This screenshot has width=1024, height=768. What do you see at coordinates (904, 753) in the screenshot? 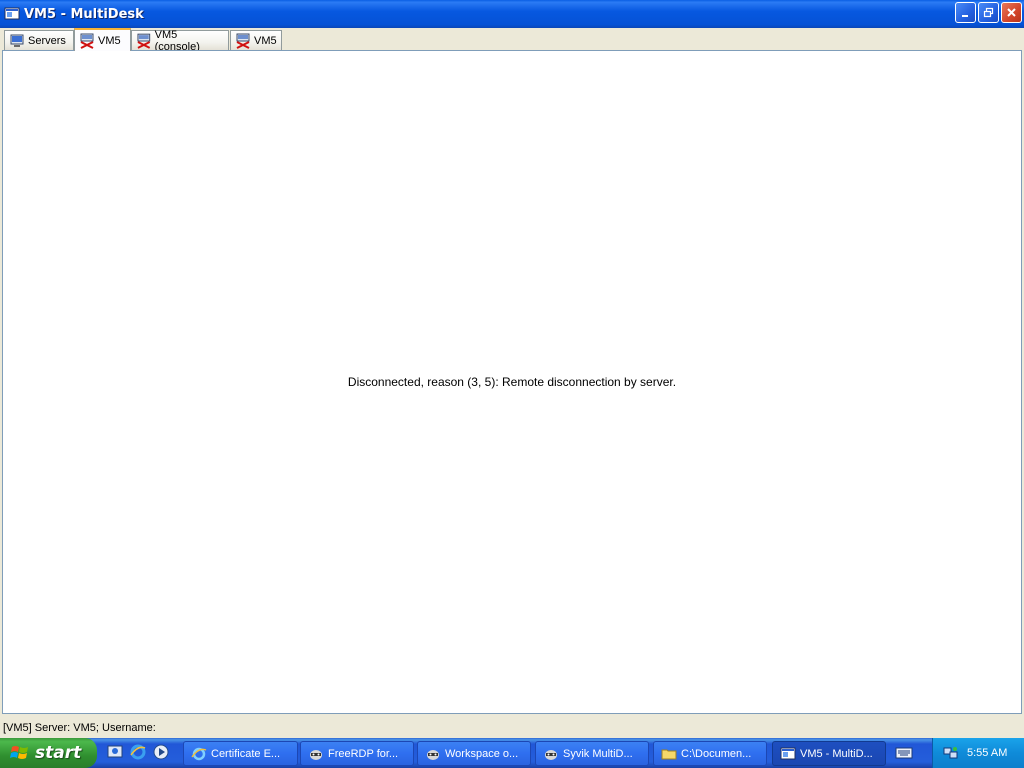
I see `keyboard-icon` at bounding box center [904, 753].